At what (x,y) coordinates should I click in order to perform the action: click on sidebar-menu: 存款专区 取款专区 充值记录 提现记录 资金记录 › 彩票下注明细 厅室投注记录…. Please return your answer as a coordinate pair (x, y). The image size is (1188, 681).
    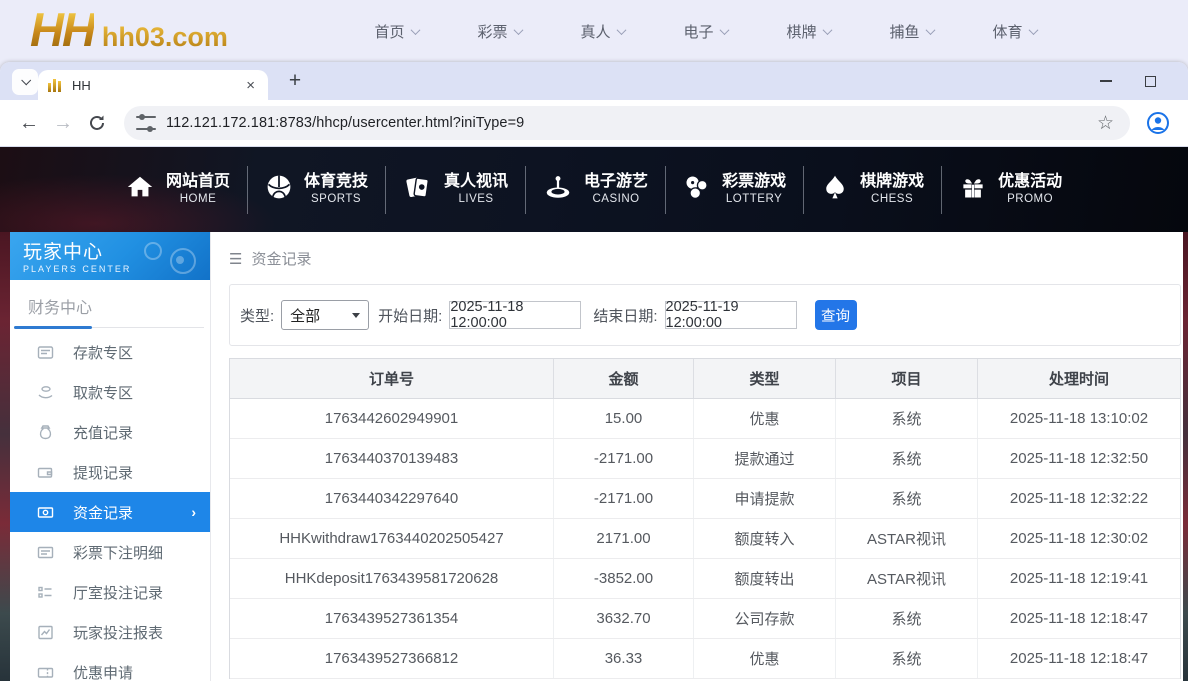
    Looking at the image, I should click on (110, 506).